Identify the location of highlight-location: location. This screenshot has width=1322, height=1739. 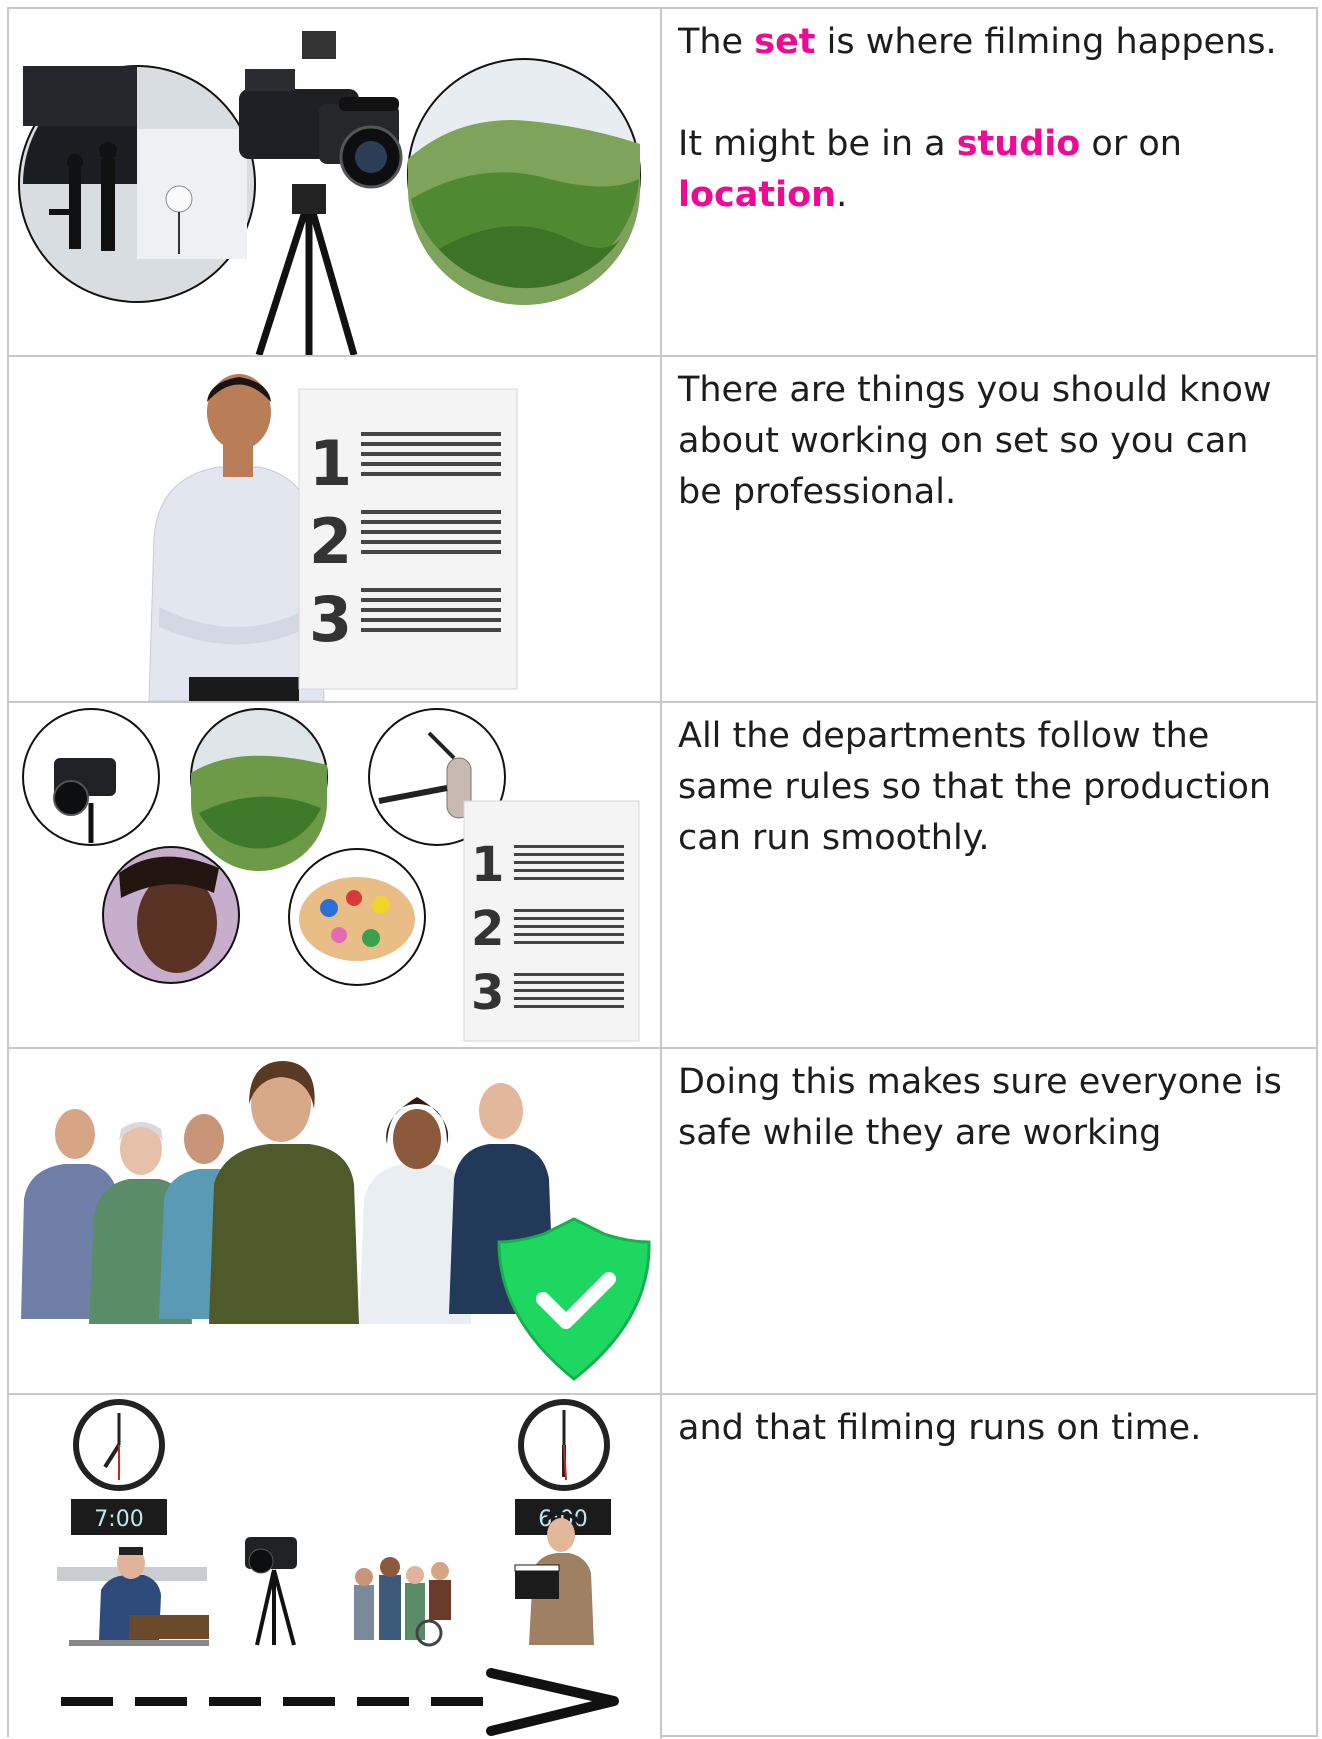
(757, 195).